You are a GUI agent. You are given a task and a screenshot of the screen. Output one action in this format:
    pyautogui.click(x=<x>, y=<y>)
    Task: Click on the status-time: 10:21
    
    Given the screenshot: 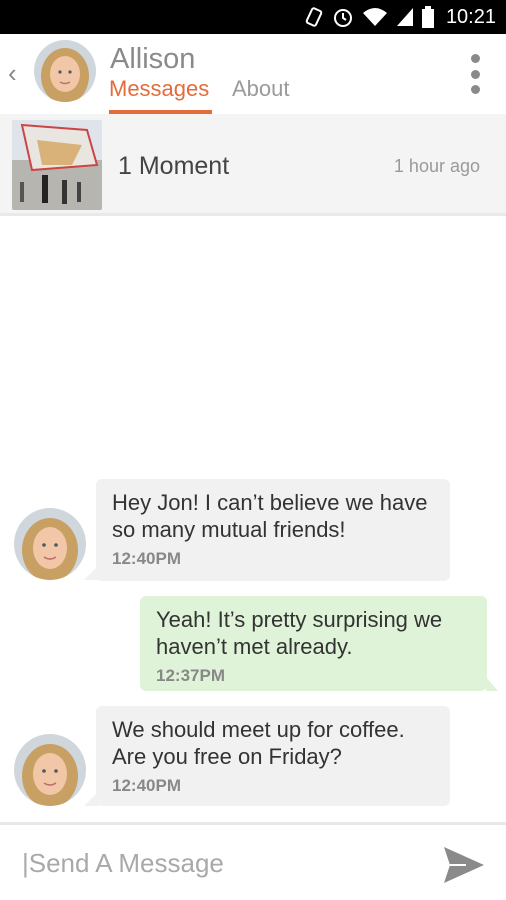 What is the action you would take?
    pyautogui.click(x=470, y=16)
    